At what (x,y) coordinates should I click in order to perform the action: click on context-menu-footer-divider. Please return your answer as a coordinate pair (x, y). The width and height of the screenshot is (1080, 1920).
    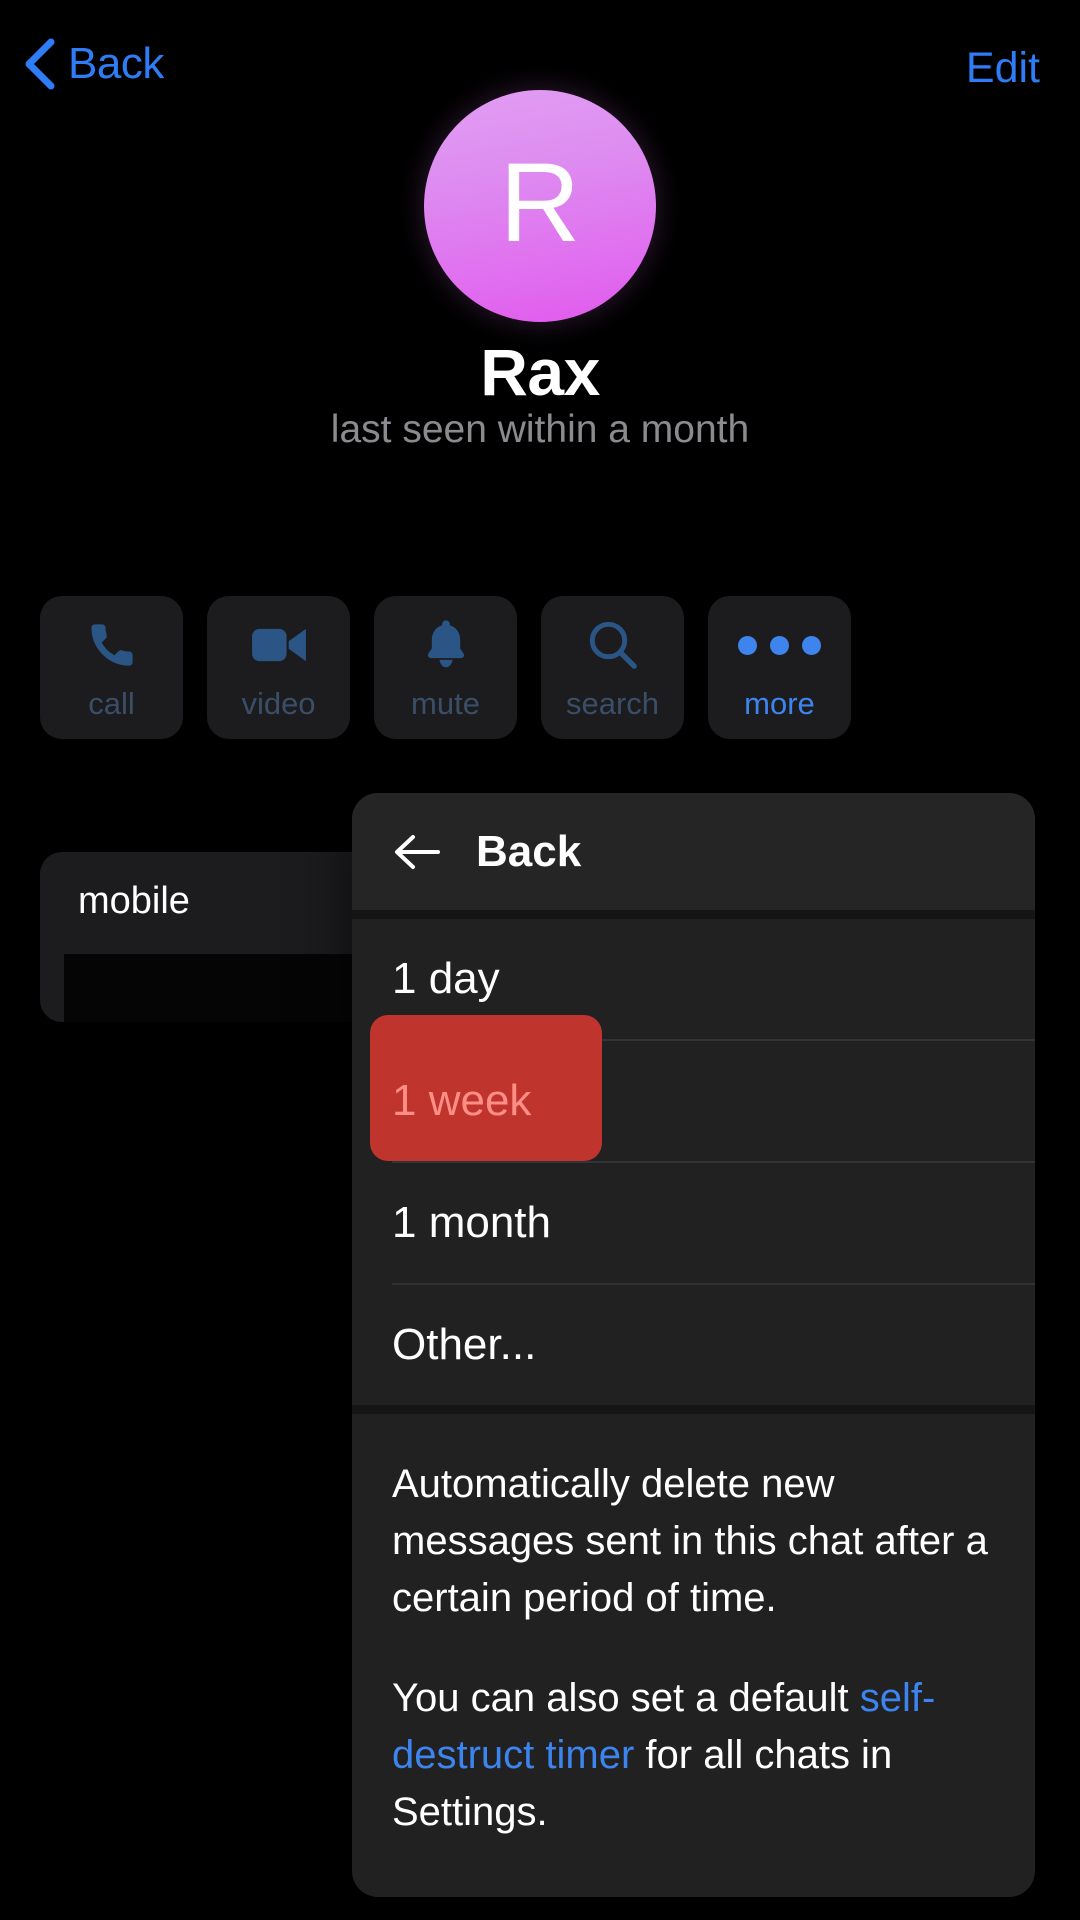
    Looking at the image, I should click on (693, 1409).